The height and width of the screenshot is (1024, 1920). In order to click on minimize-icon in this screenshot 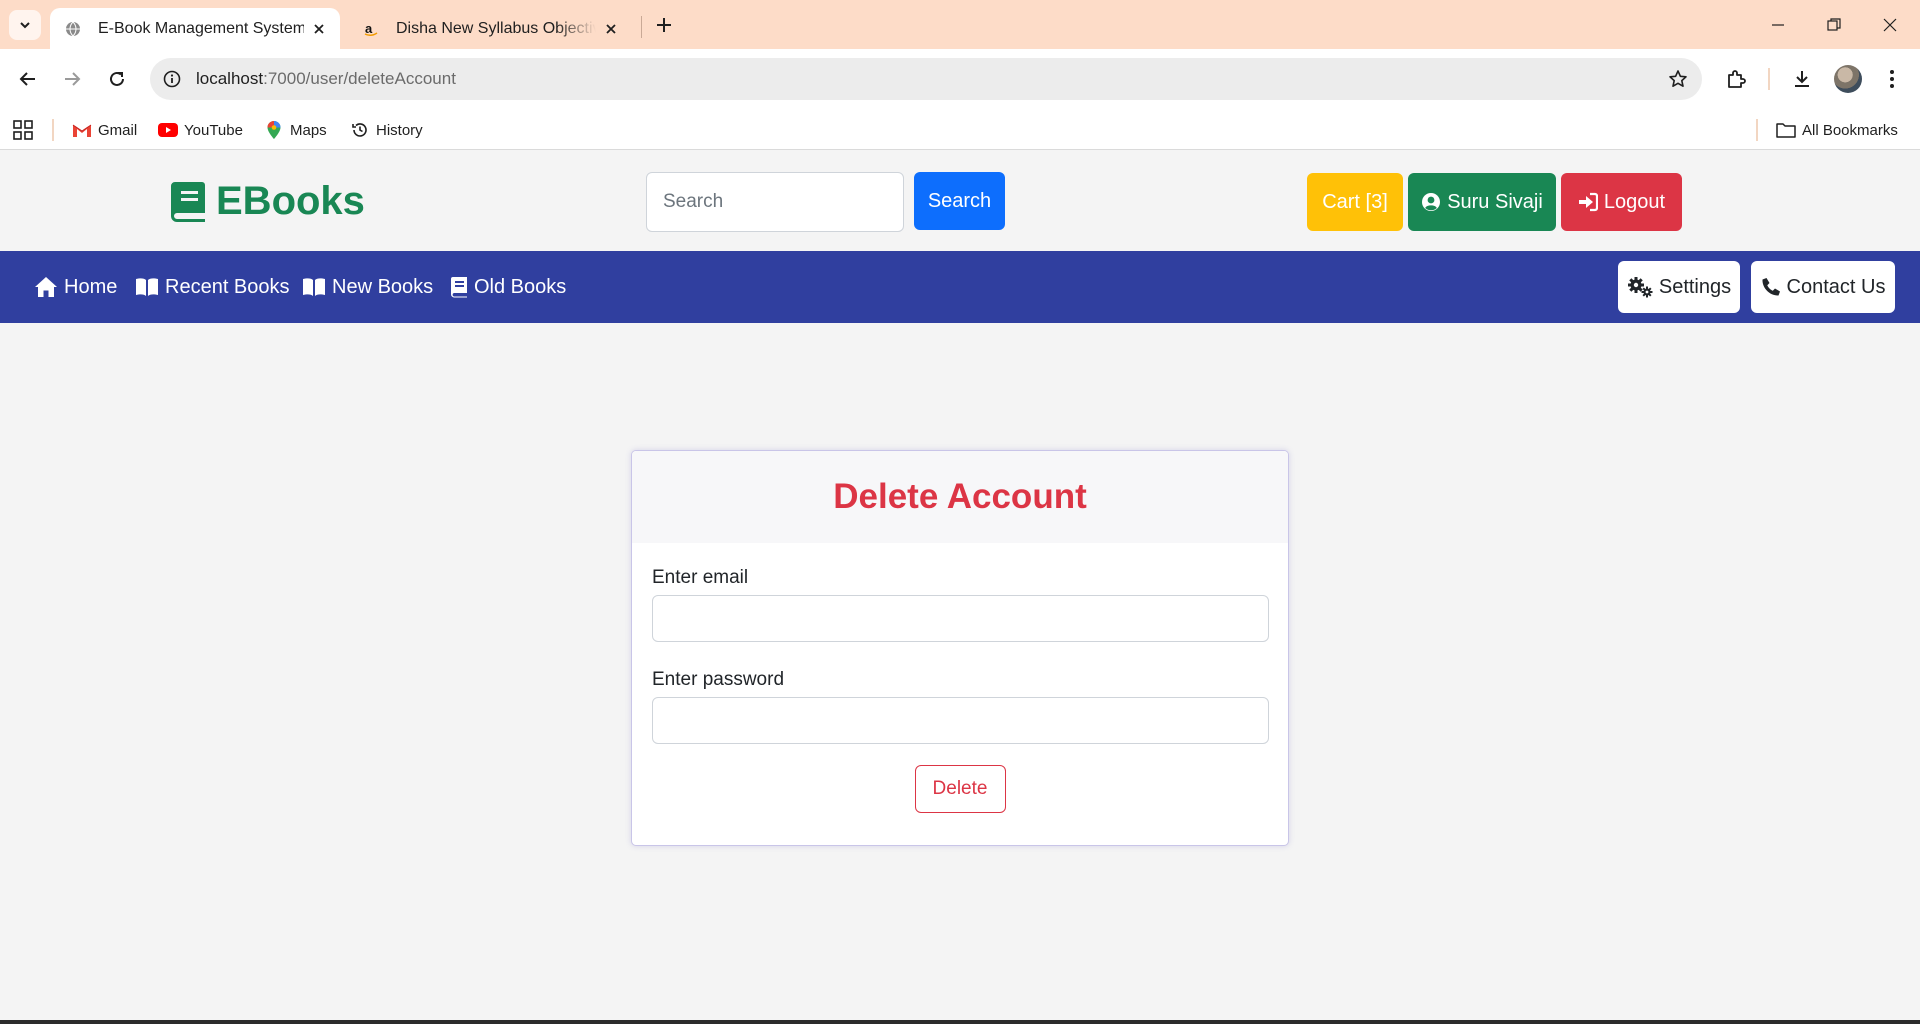, I will do `click(1778, 24)`.